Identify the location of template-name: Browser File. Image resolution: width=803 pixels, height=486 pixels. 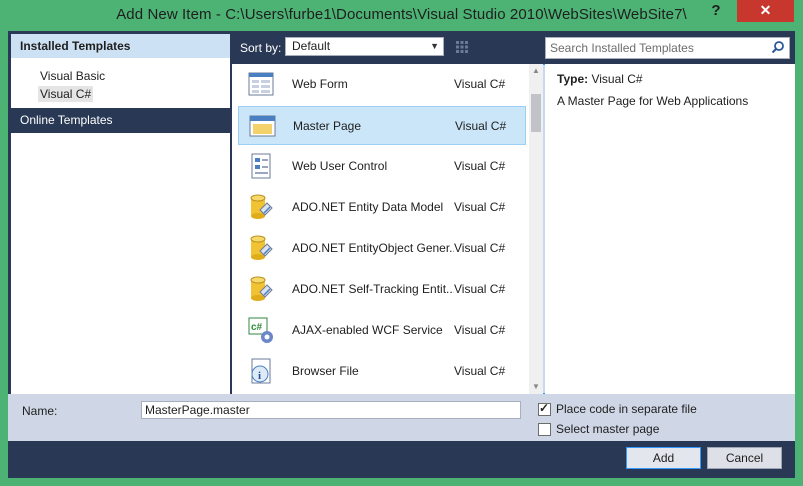
(325, 371).